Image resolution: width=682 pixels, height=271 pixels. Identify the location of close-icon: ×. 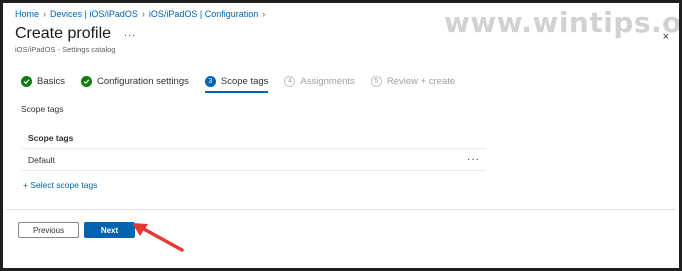
(666, 37).